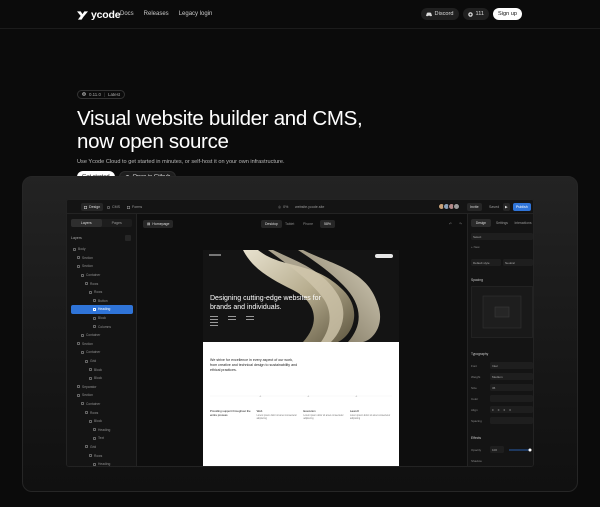 This screenshot has height=507, width=600. I want to click on collaborator-avatars, so click(449, 206).